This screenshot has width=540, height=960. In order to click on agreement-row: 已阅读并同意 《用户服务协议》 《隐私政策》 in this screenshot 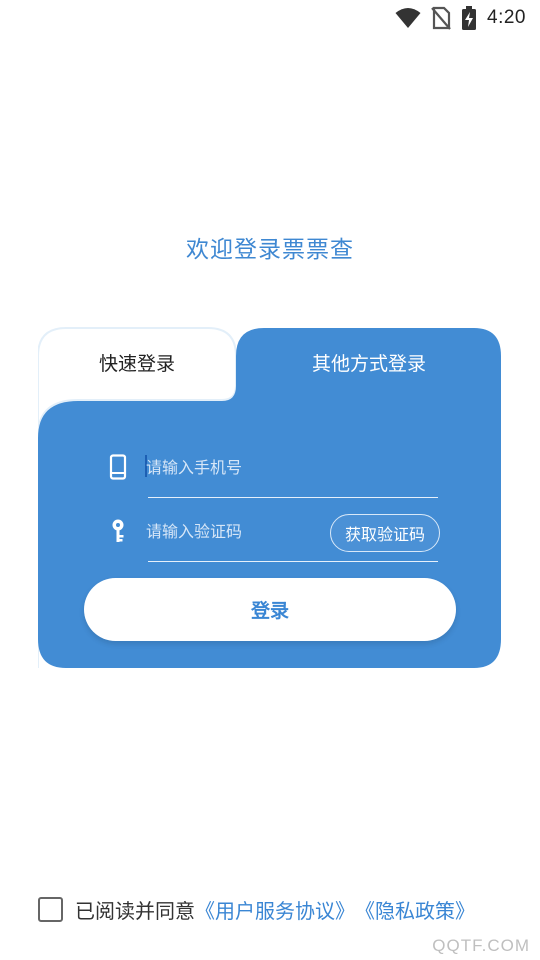, I will do `click(256, 909)`.